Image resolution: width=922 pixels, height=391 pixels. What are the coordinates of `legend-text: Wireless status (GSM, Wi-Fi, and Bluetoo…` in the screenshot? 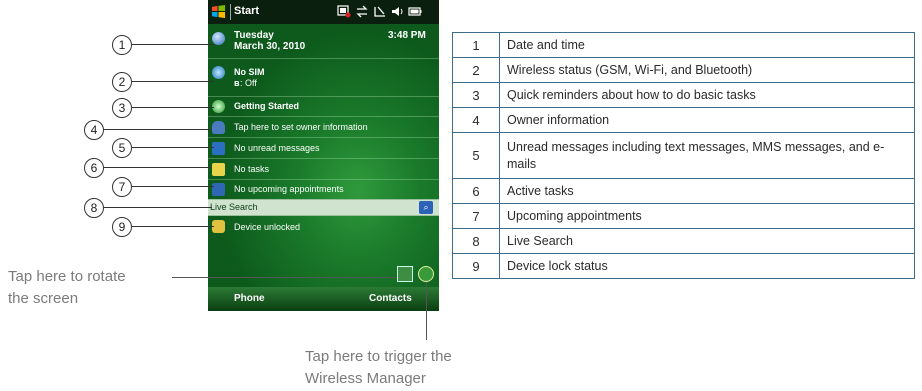 It's located at (707, 70).